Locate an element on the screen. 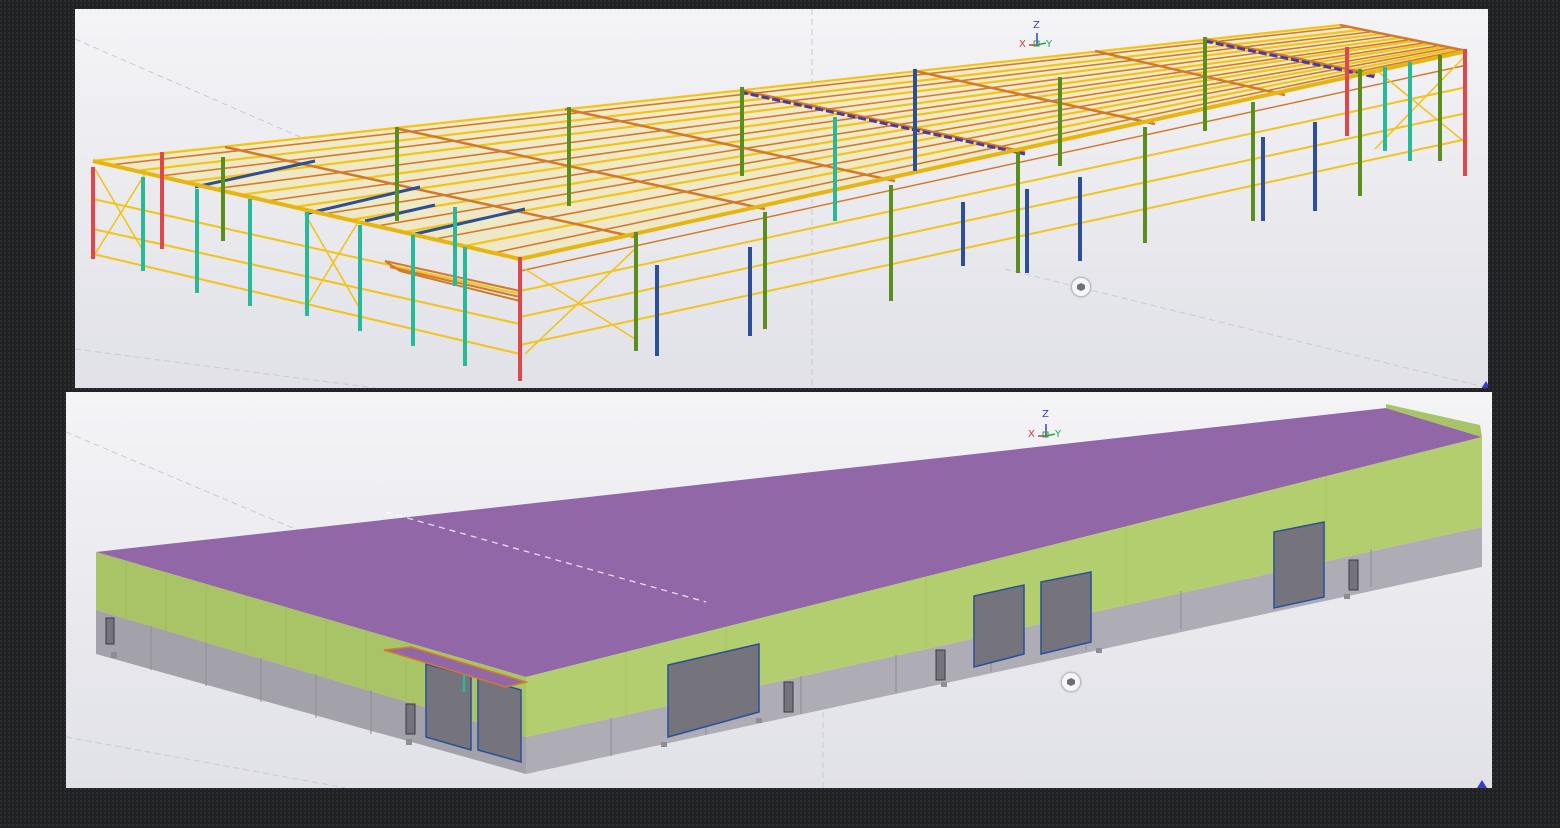  front-canopy is located at coordinates (452, 281).